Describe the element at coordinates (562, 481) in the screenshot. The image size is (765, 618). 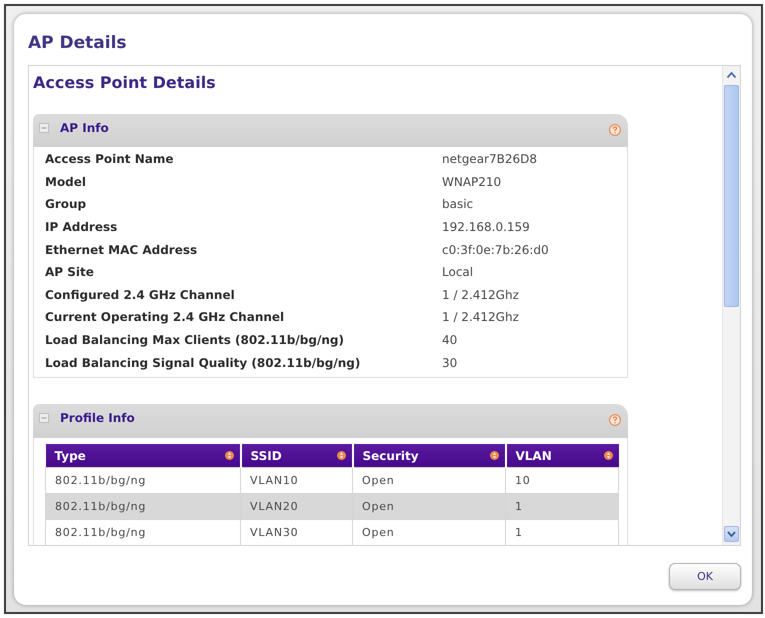
I see `table-cell: 10` at that location.